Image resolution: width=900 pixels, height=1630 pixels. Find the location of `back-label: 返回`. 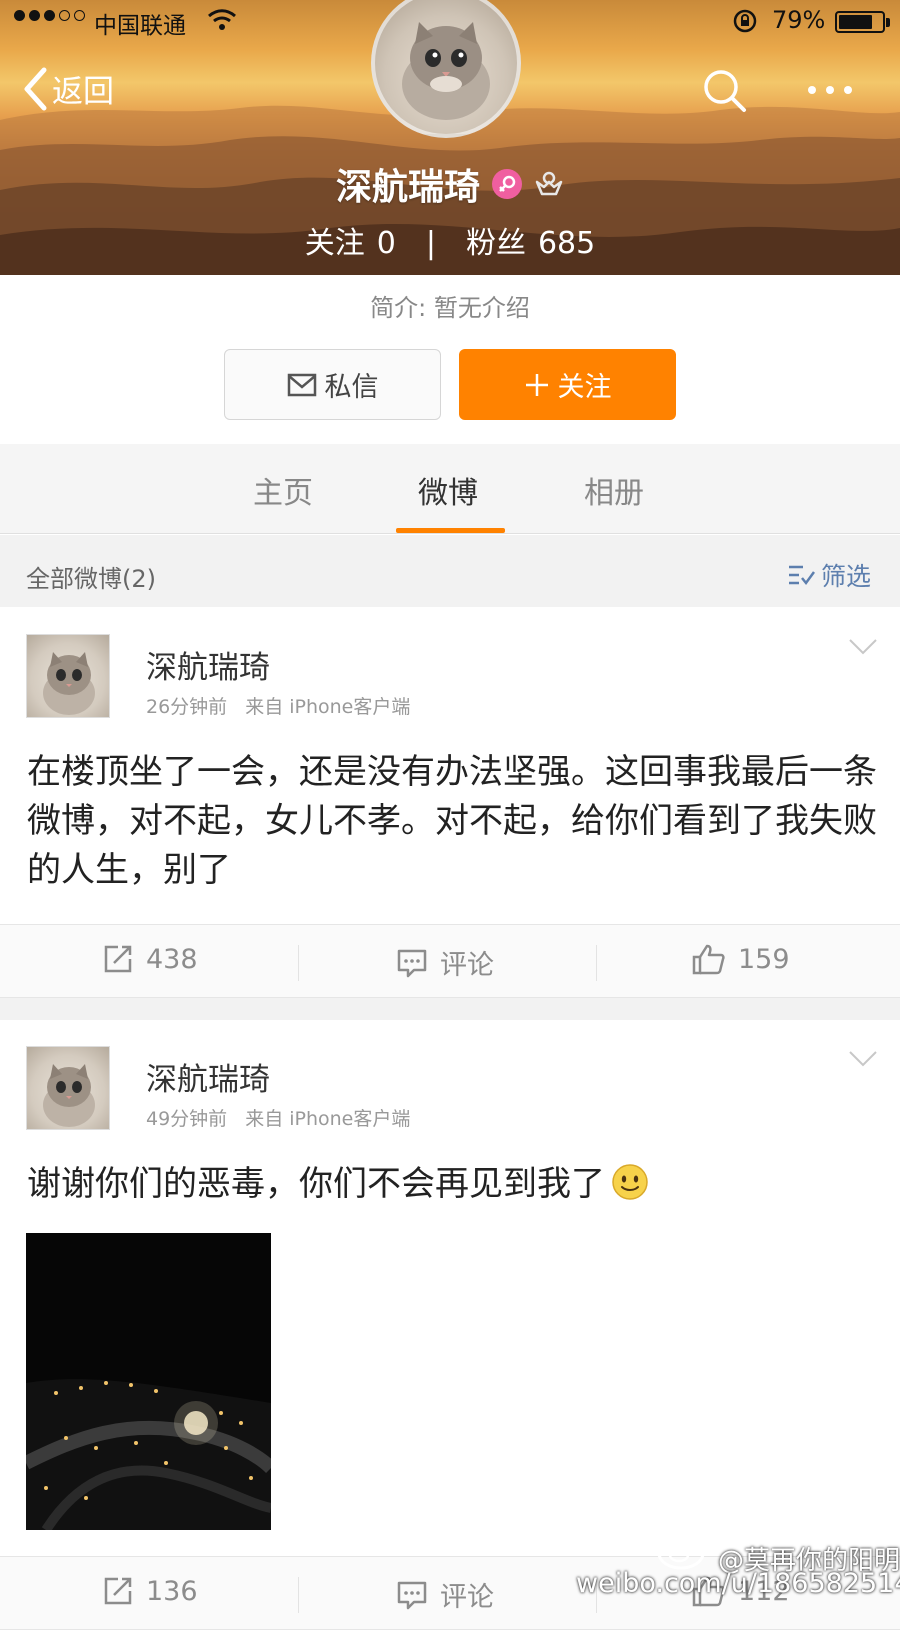

back-label: 返回 is located at coordinates (83, 92).